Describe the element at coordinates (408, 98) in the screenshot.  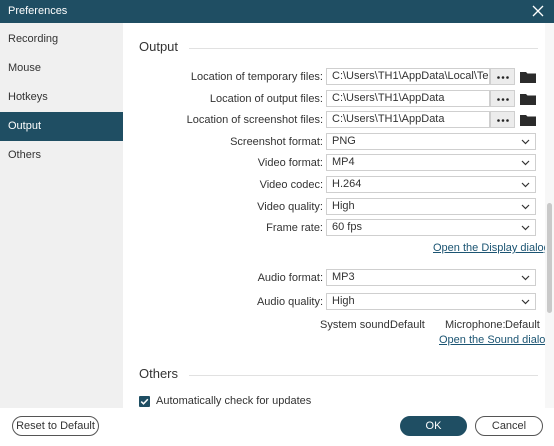
I see `output-files-path-field: C:\Users\TH1\AppData` at that location.